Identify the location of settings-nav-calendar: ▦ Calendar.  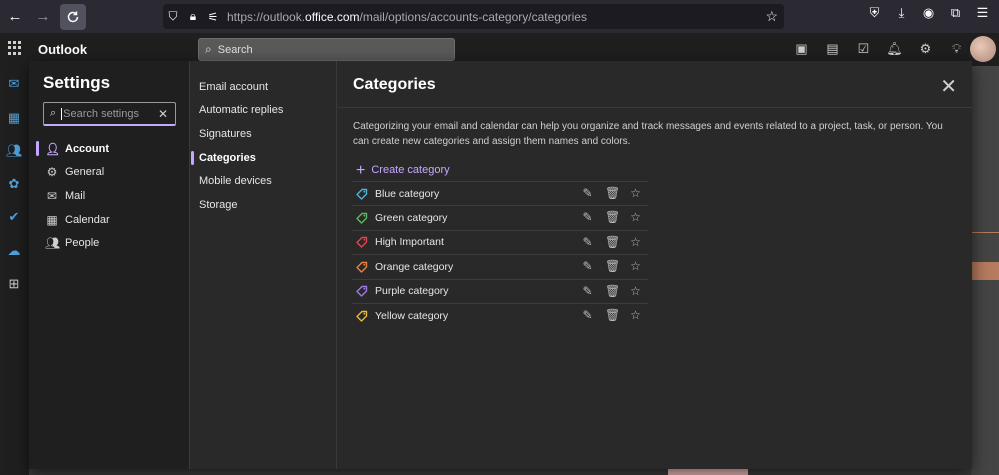
(109, 220).